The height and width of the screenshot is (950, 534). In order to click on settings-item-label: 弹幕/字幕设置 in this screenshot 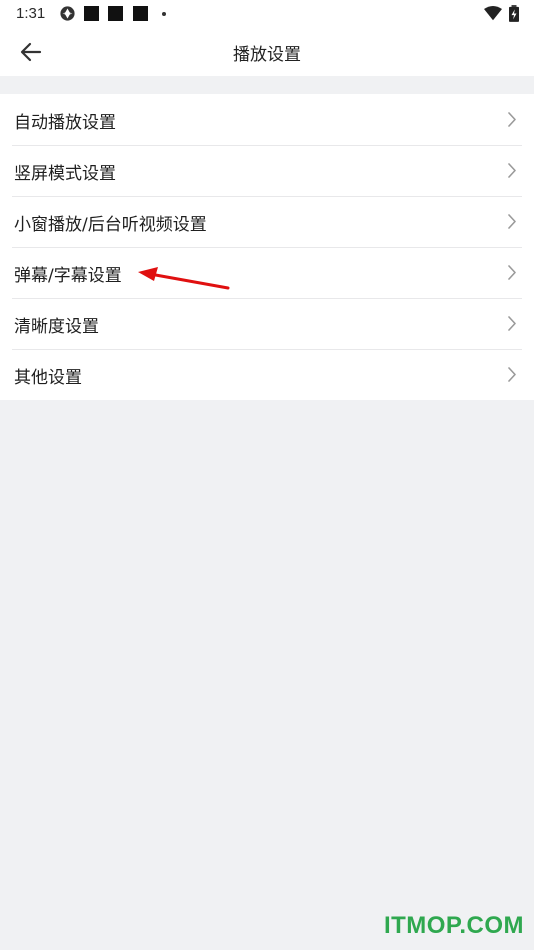, I will do `click(68, 276)`.